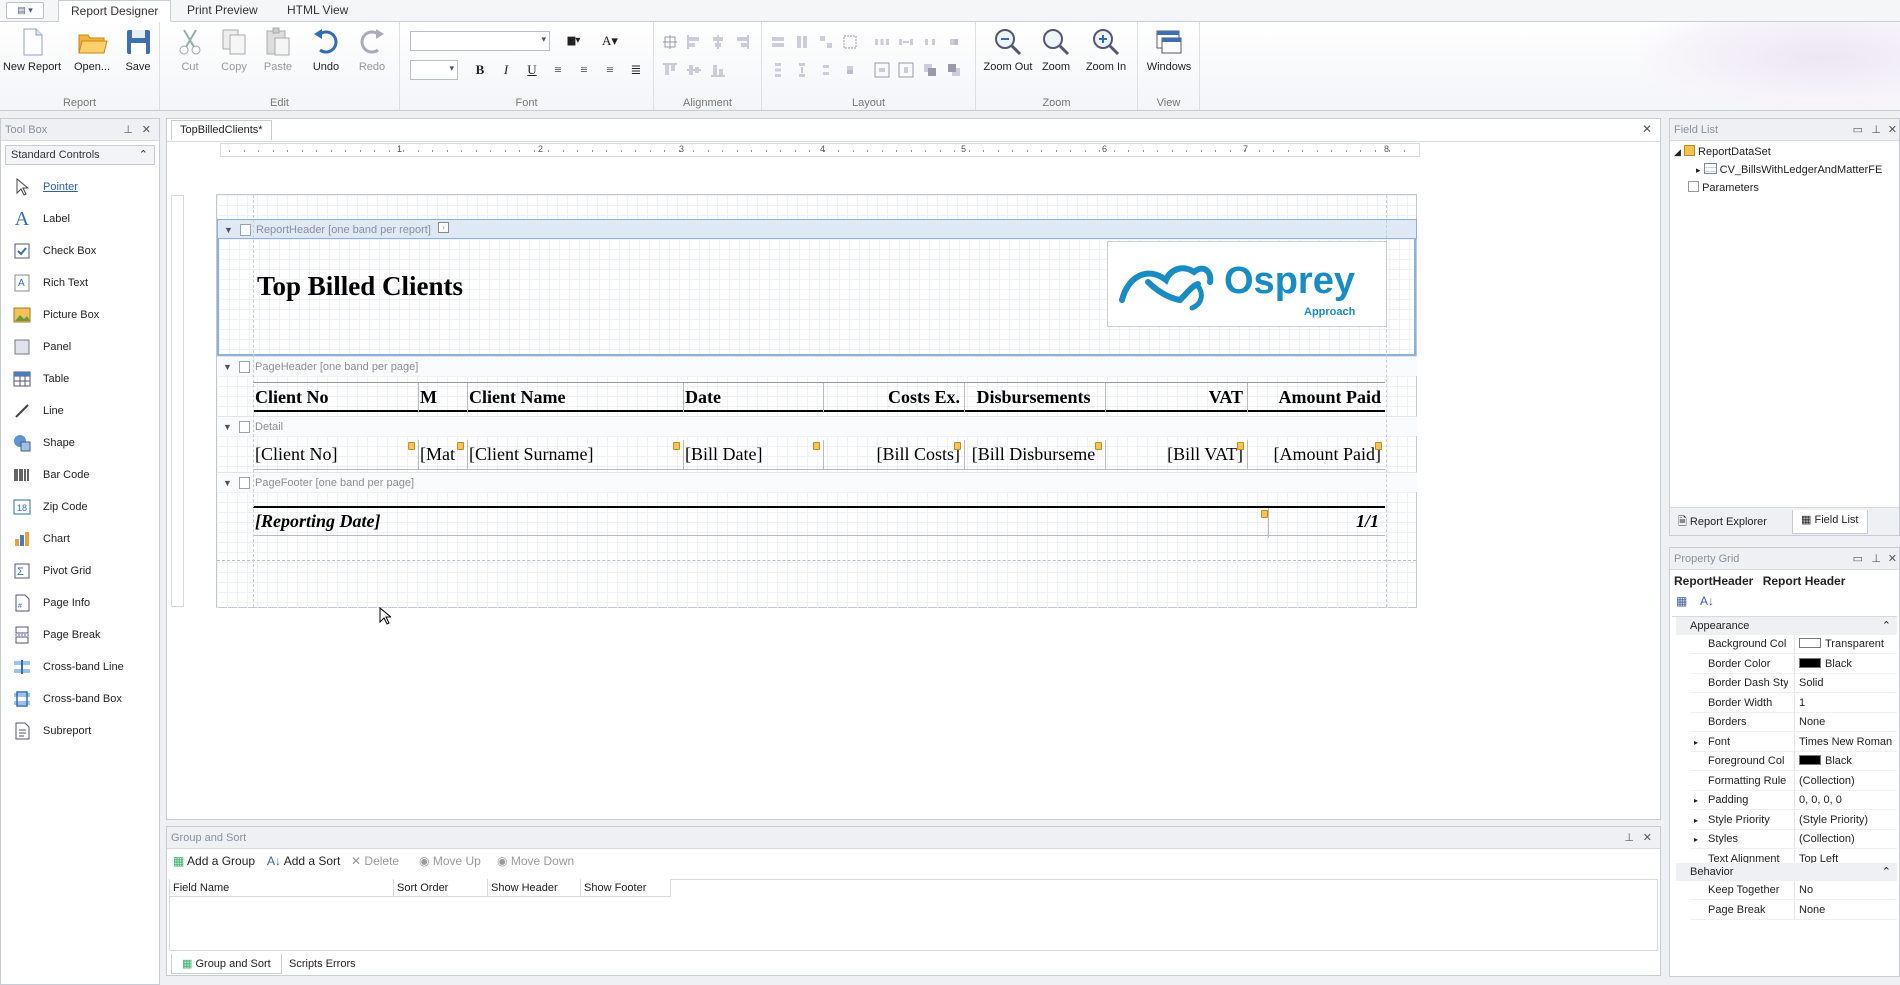 The image size is (1900, 985). I want to click on selected-object: ReportHeader Report Header, so click(1759, 581).